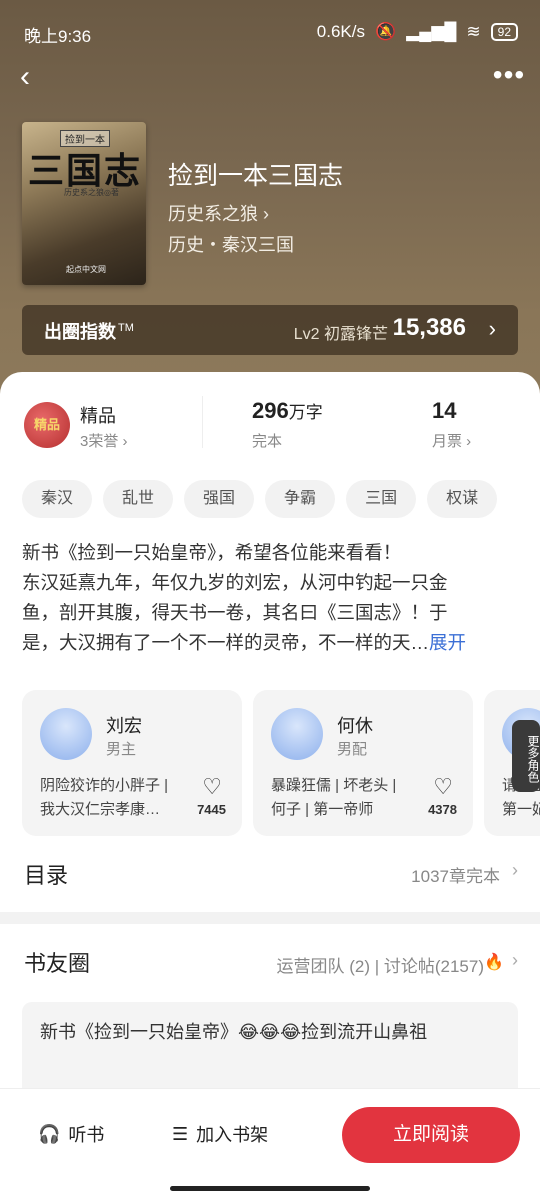 This screenshot has height=1200, width=540. I want to click on index-value: 15,386, so click(429, 327).